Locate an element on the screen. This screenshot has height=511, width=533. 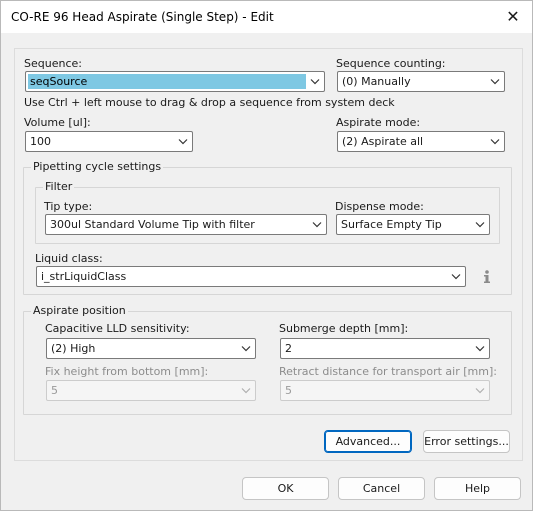
tip-type-value: 300ul Standard Volume Tip with filter is located at coordinates (152, 224).